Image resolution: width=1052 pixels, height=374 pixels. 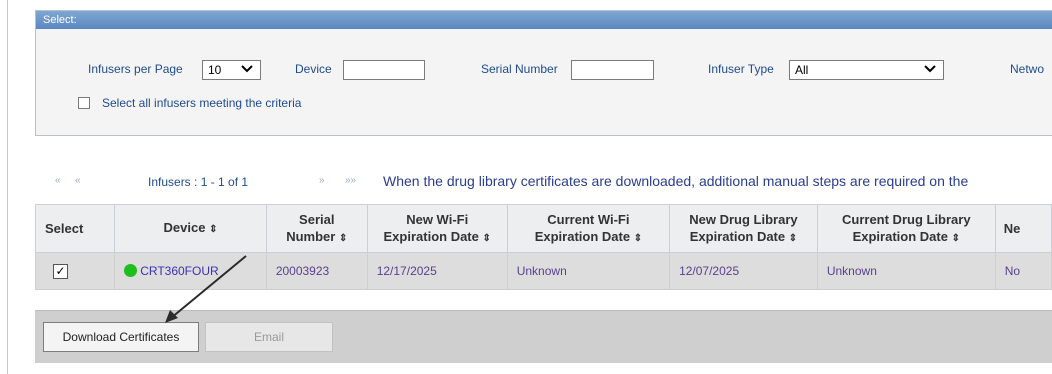 I want to click on pager-summary: Infusers : 1 - 1 of 1, so click(x=198, y=182).